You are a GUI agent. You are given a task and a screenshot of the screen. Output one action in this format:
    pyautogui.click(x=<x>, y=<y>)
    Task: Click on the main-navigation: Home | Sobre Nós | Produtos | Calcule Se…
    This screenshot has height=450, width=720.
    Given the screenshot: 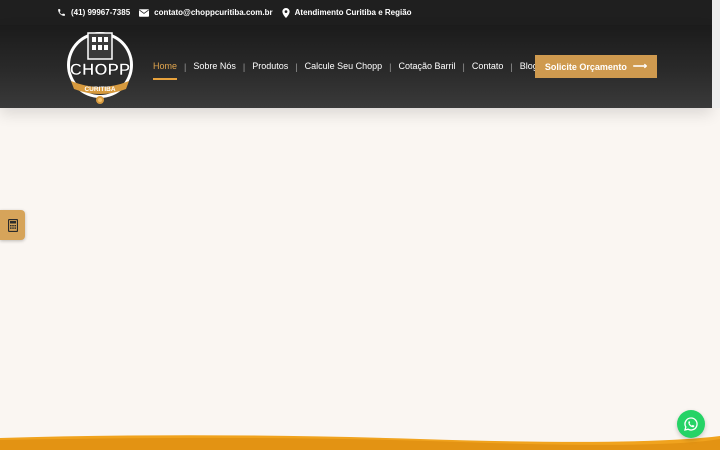 What is the action you would take?
    pyautogui.click(x=345, y=70)
    